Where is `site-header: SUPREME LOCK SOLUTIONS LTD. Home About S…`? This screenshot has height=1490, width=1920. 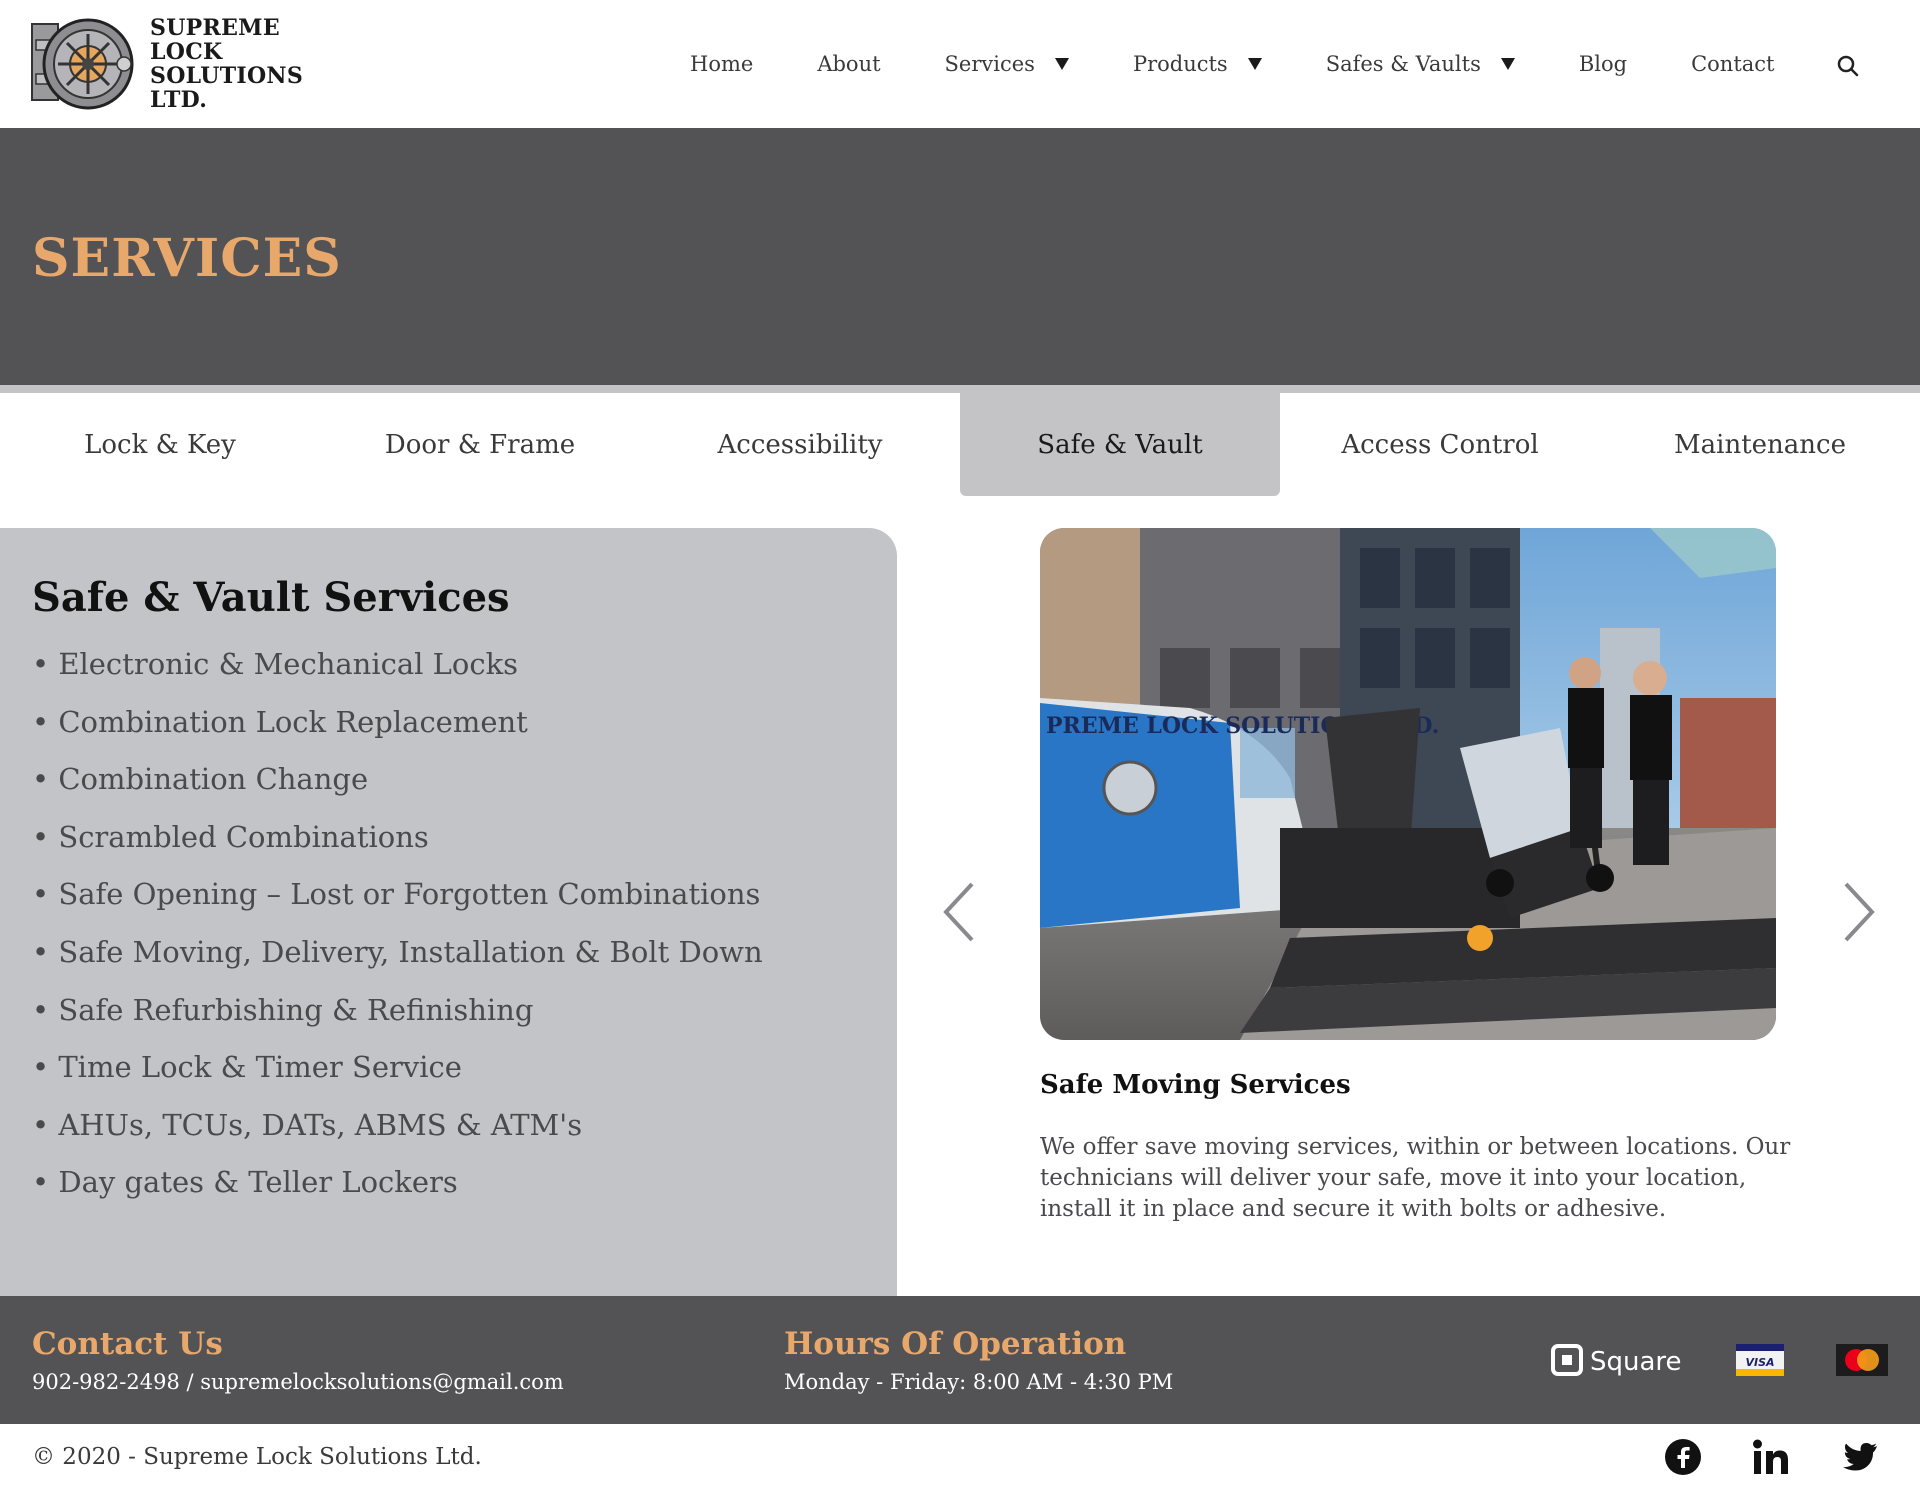 site-header: SUPREME LOCK SOLUTIONS LTD. Home About S… is located at coordinates (960, 64).